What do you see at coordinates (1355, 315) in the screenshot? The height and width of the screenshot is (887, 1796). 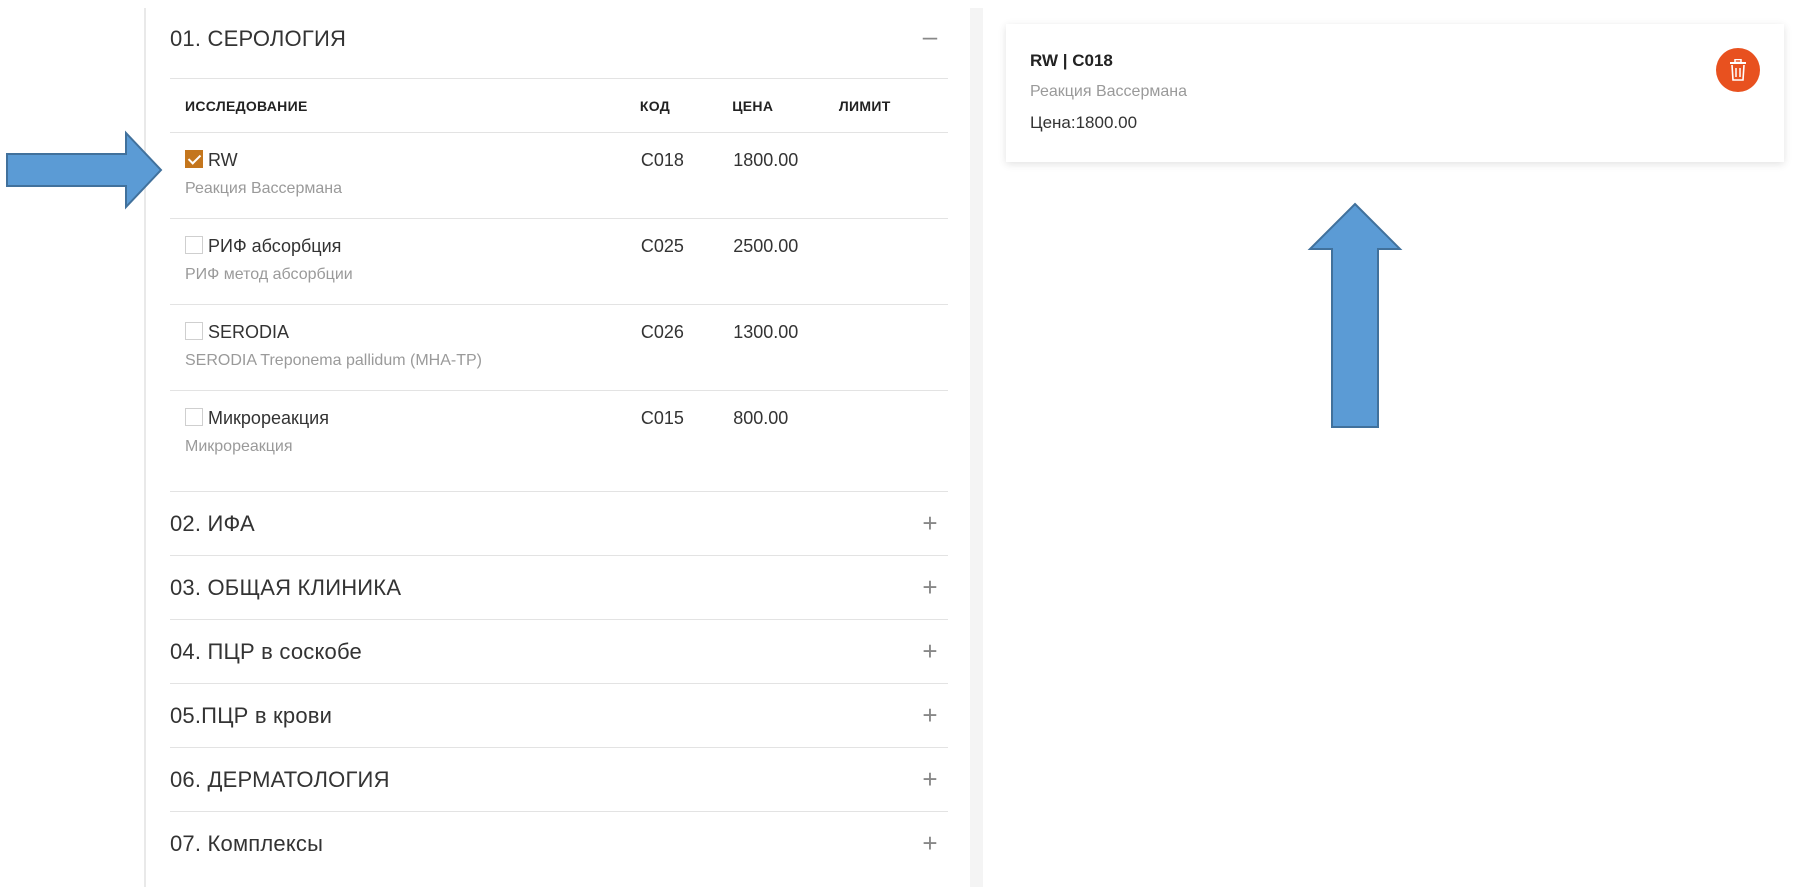 I see `arrow-up-icon` at bounding box center [1355, 315].